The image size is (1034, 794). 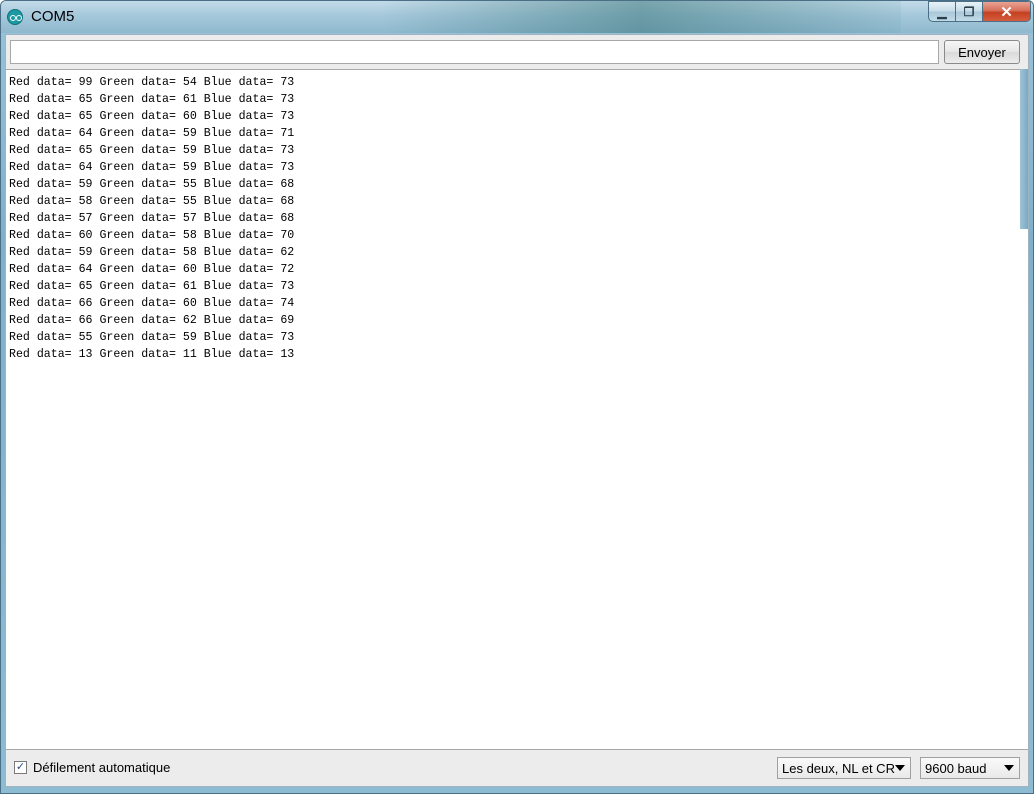 I want to click on baud-rate-select: 9600 baud, so click(x=970, y=768).